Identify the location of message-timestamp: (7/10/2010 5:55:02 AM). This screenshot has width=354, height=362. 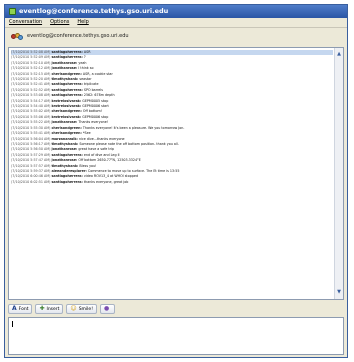
(31, 111).